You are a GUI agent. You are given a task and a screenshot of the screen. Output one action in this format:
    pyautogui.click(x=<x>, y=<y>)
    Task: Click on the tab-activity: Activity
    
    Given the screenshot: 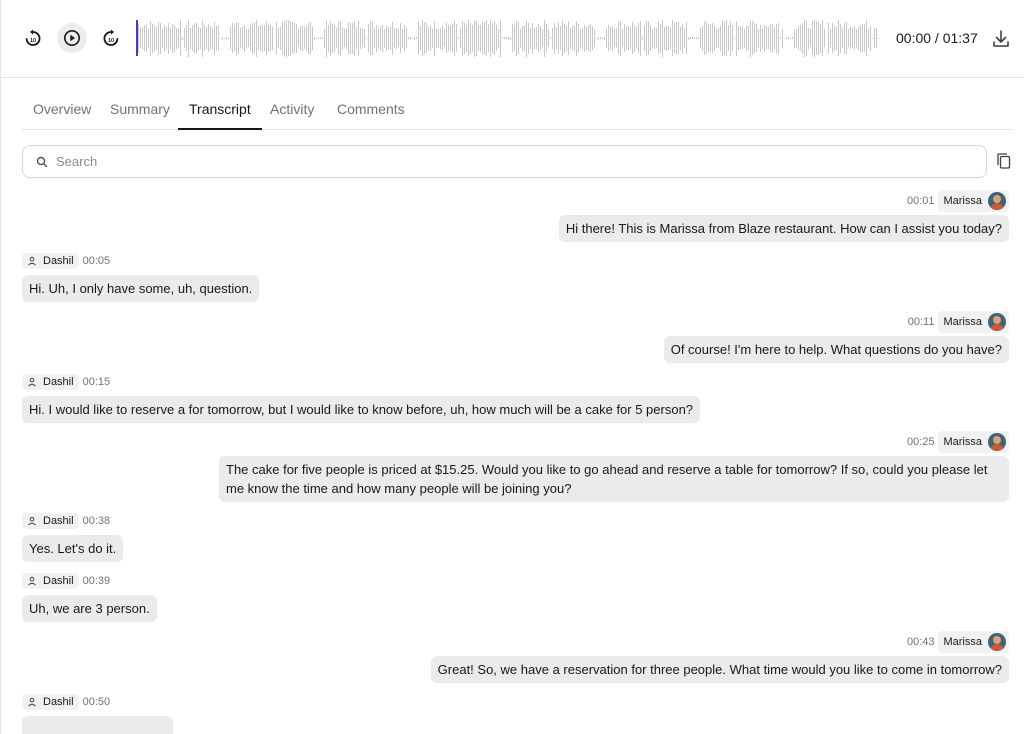 What is the action you would take?
    pyautogui.click(x=292, y=109)
    